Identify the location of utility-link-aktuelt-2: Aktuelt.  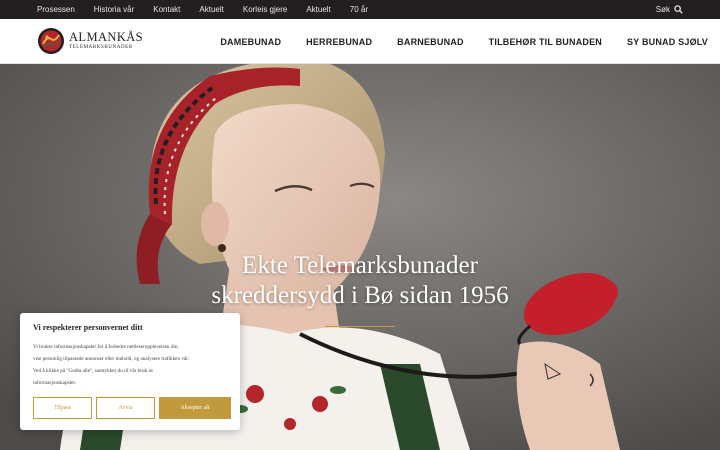
(318, 9).